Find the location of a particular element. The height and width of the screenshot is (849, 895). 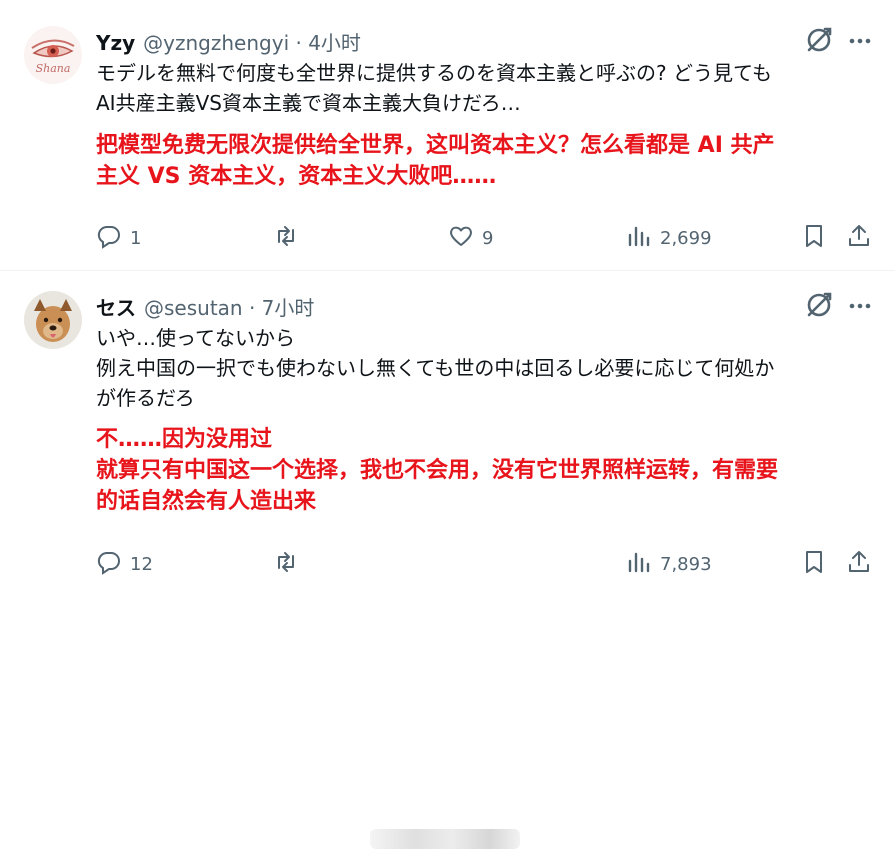

reply-button: 1 is located at coordinates (118, 238).